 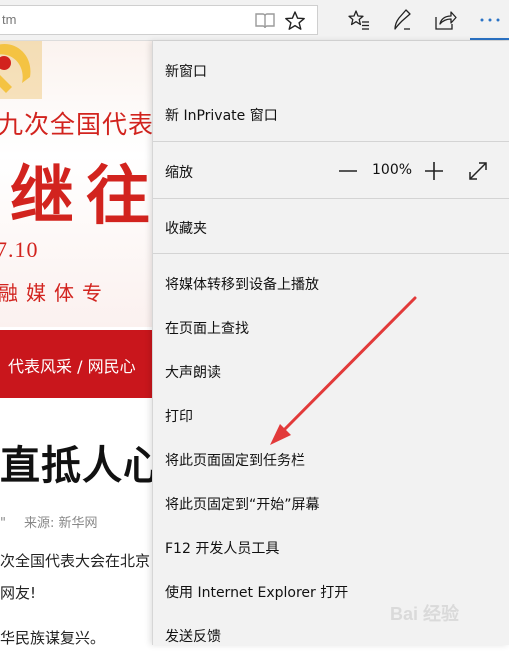 I want to click on party-emblem-icon, so click(x=21, y=70).